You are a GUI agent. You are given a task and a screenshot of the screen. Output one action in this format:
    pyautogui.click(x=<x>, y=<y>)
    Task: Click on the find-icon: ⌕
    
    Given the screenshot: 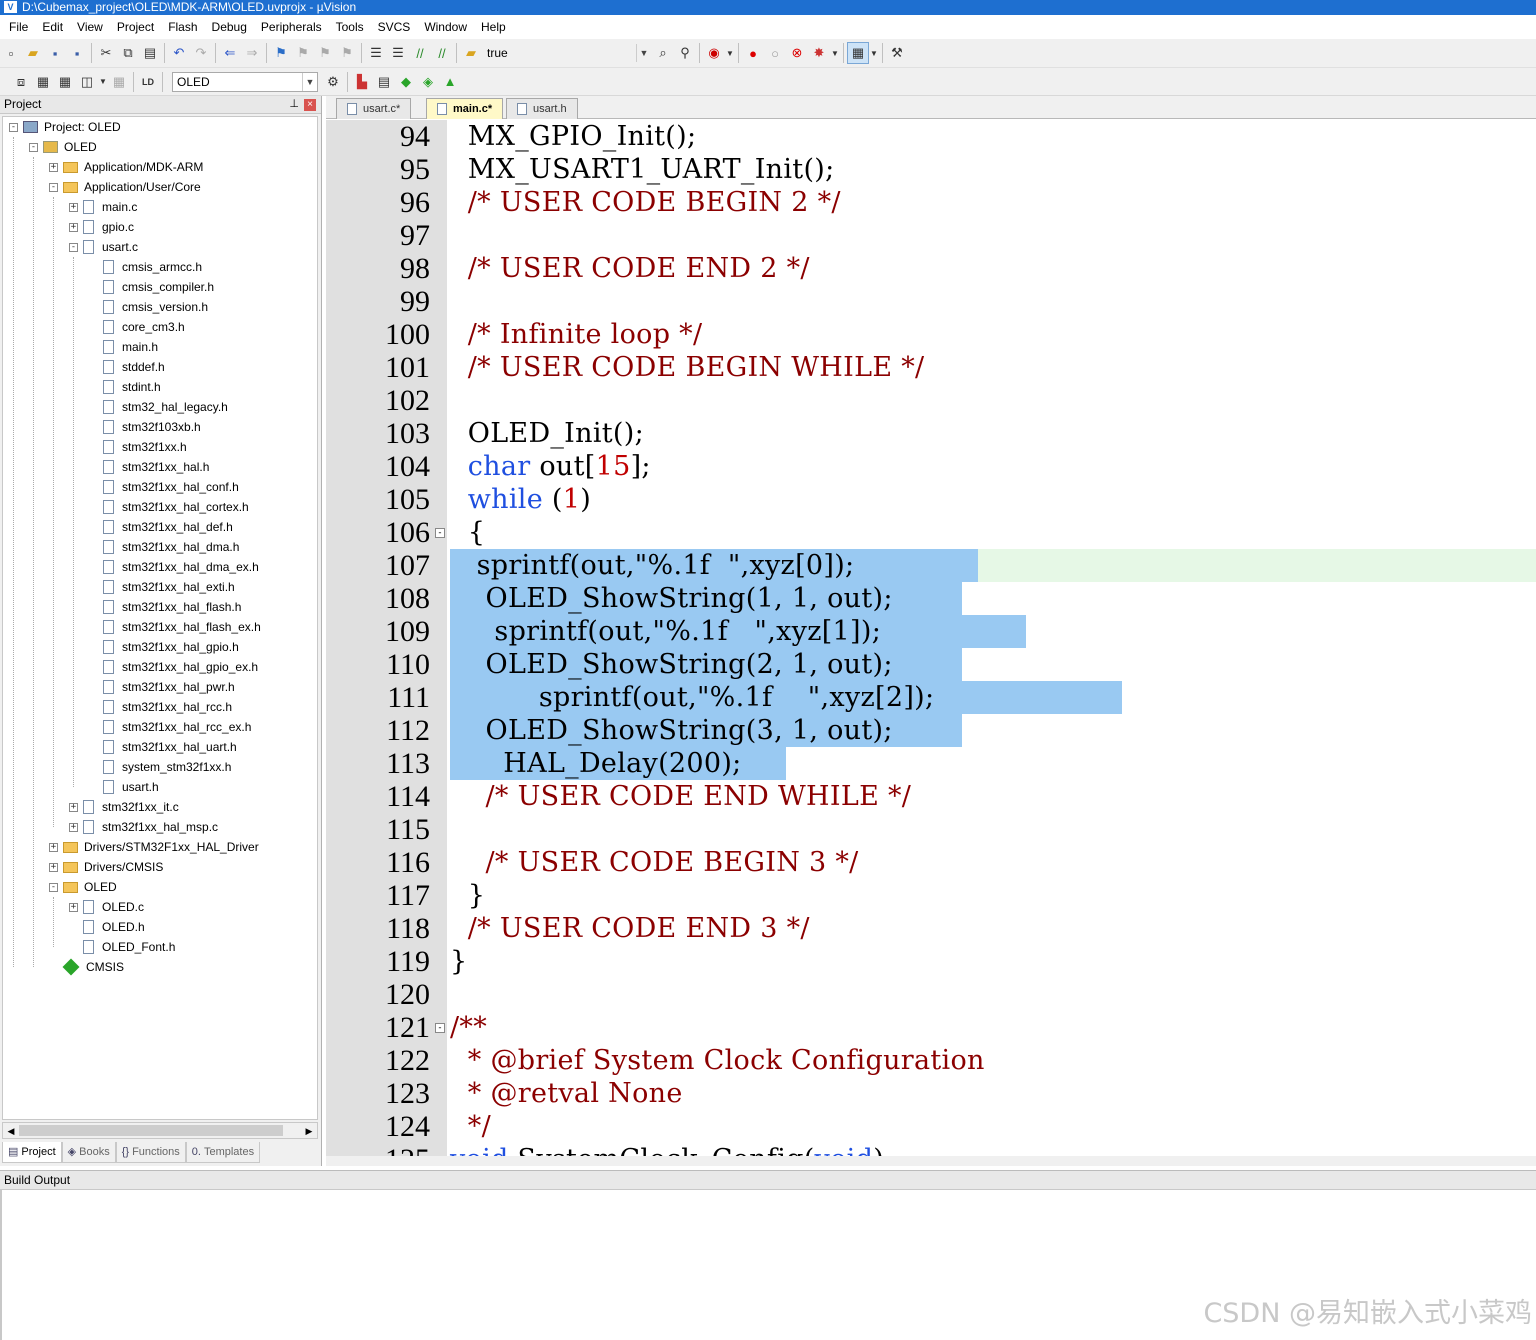 What is the action you would take?
    pyautogui.click(x=663, y=53)
    